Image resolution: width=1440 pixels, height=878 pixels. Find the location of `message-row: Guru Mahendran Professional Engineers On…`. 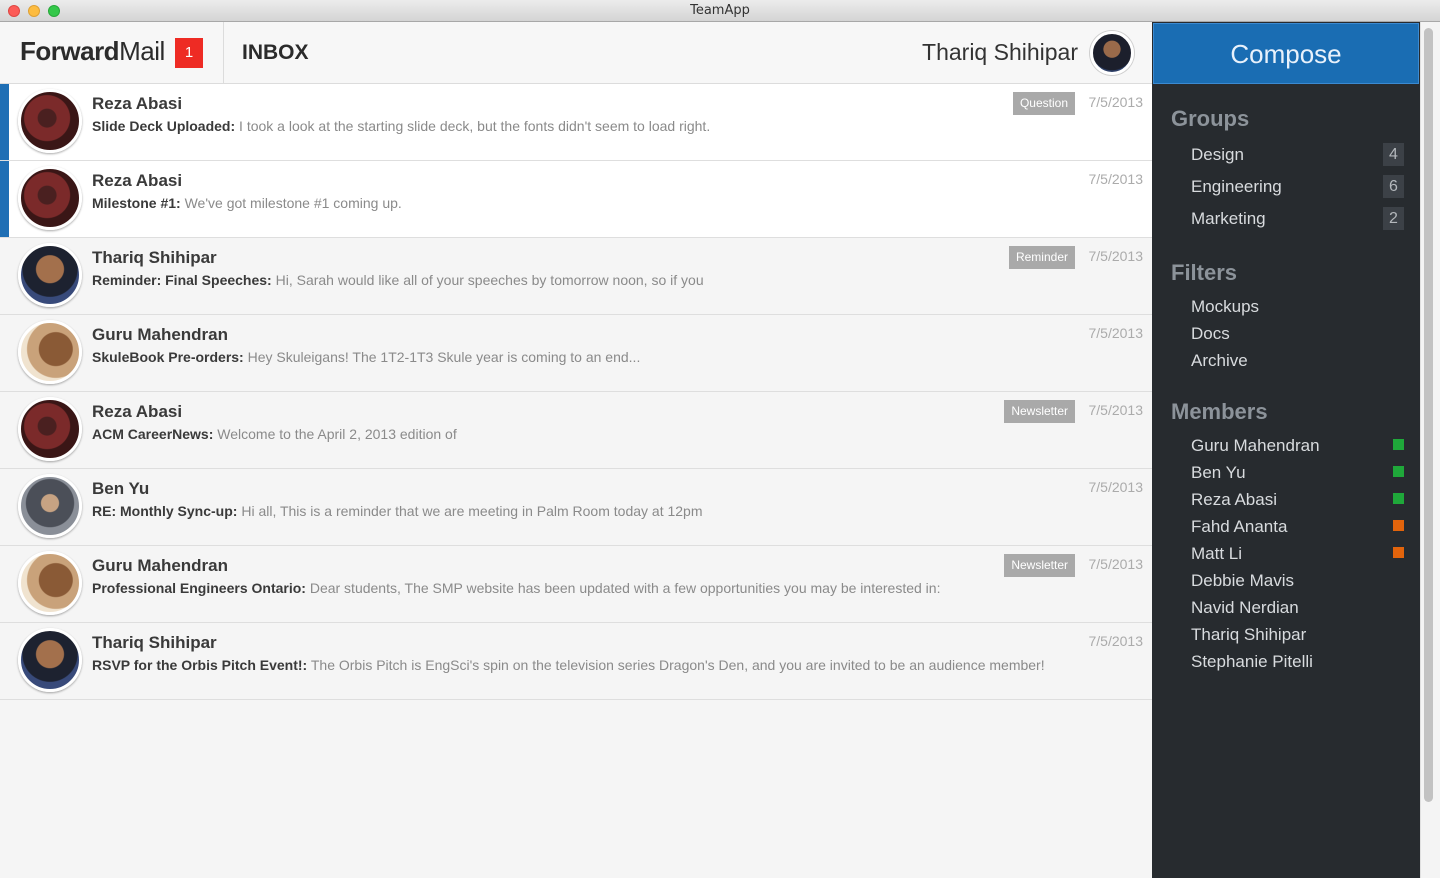

message-row: Guru Mahendran Professional Engineers On… is located at coordinates (576, 584).